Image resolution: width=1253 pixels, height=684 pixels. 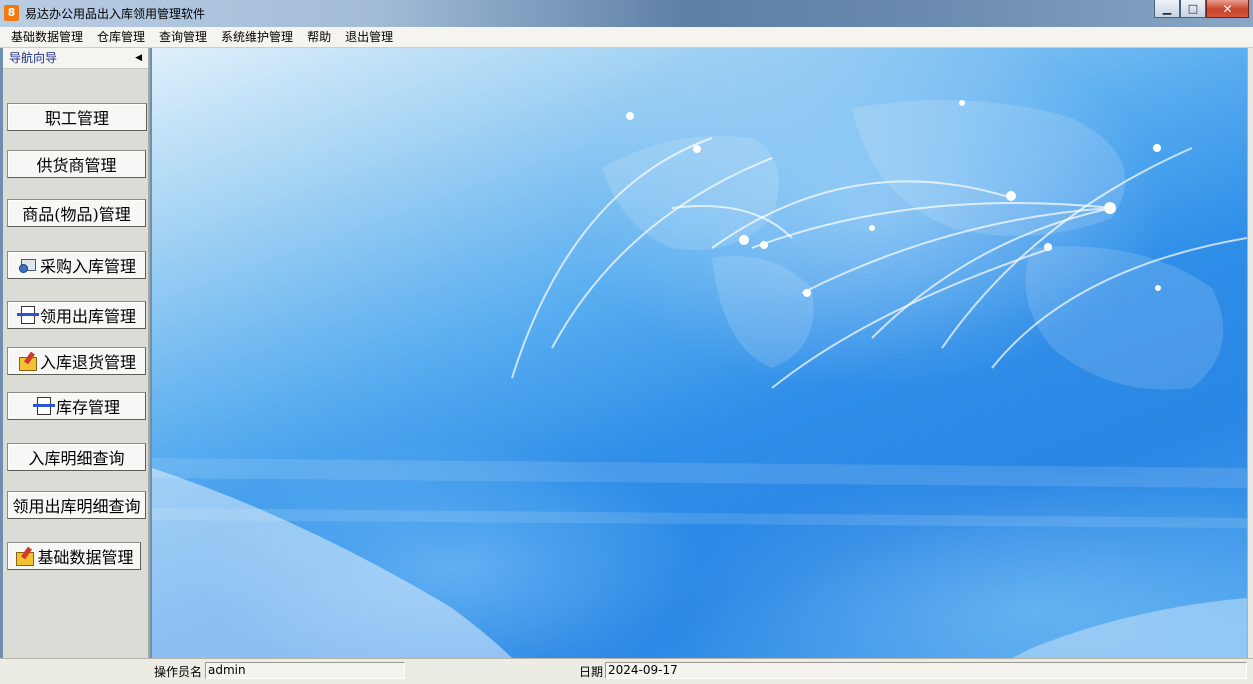 I want to click on menu-basic-data: 基础数据管理, so click(x=47, y=37).